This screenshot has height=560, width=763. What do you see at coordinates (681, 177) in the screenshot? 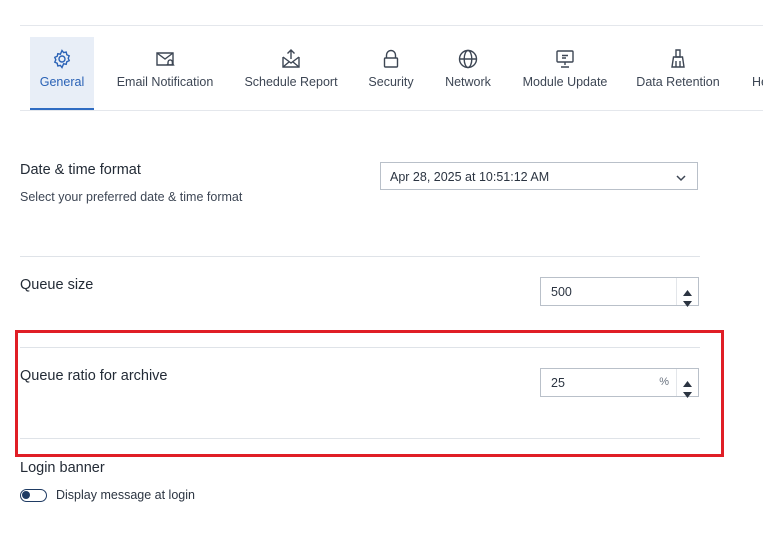
I see `chevron-down-icon` at bounding box center [681, 177].